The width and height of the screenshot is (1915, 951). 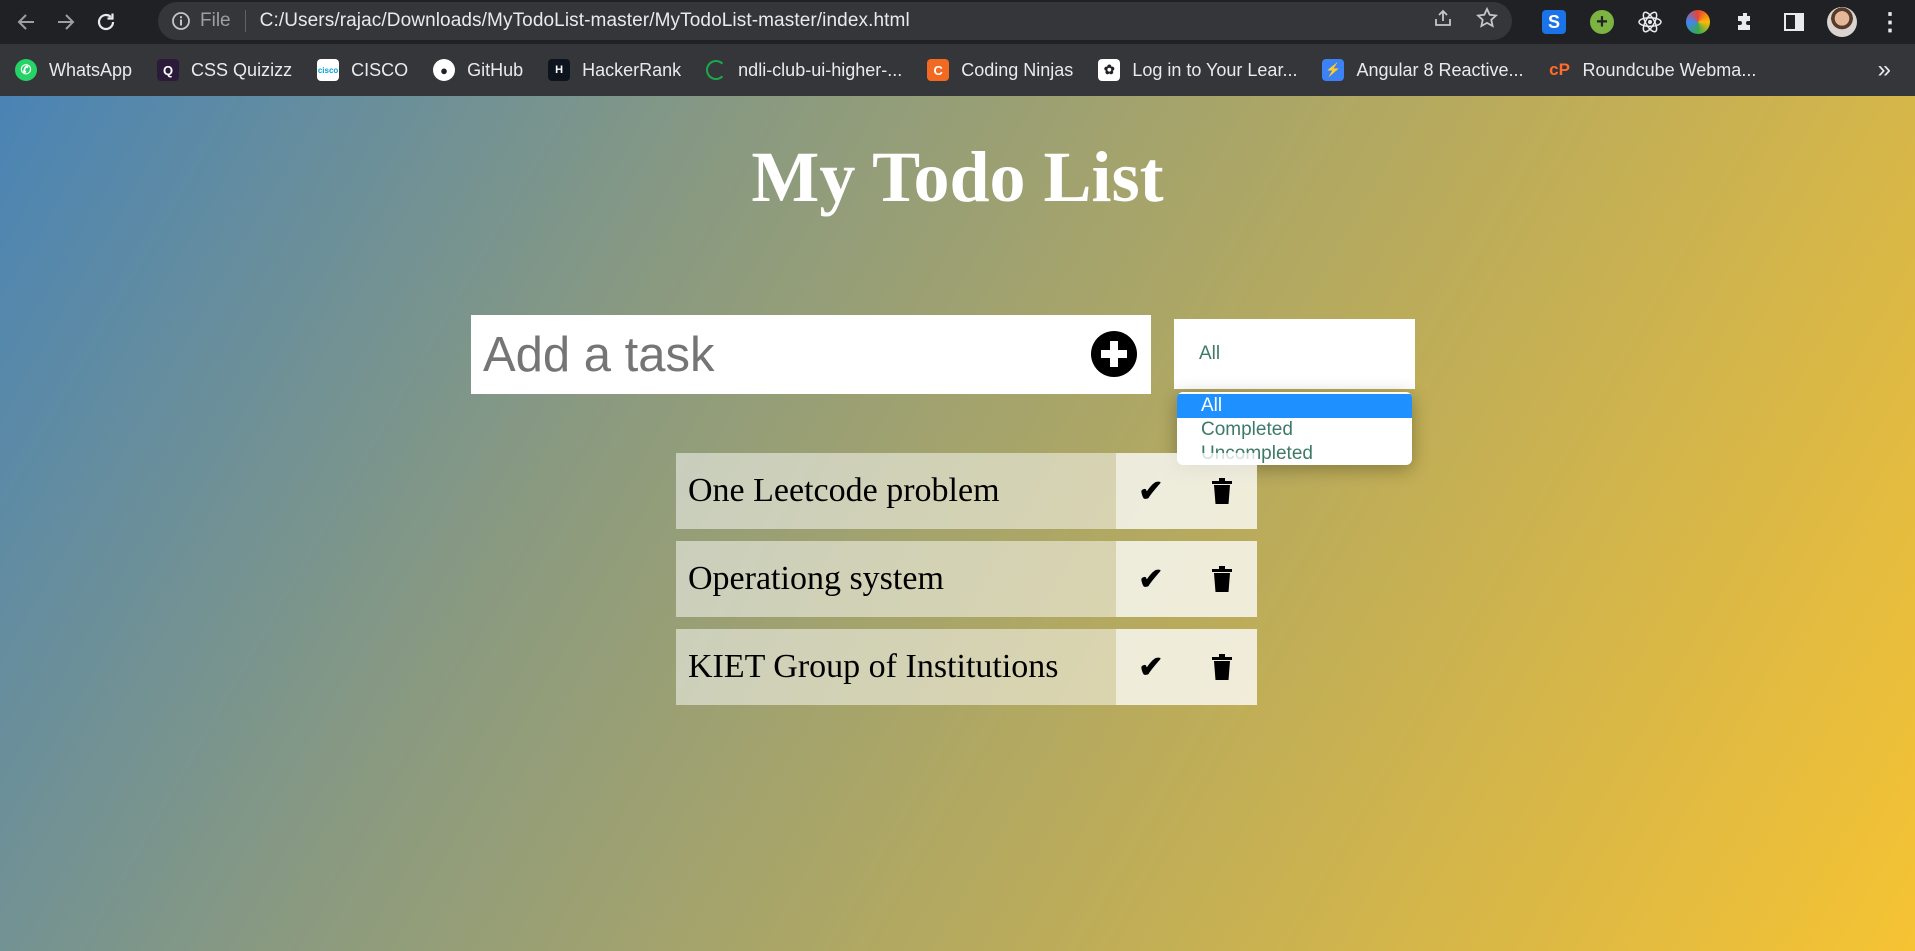 What do you see at coordinates (559, 70) in the screenshot?
I see `hackerrank-icon: H` at bounding box center [559, 70].